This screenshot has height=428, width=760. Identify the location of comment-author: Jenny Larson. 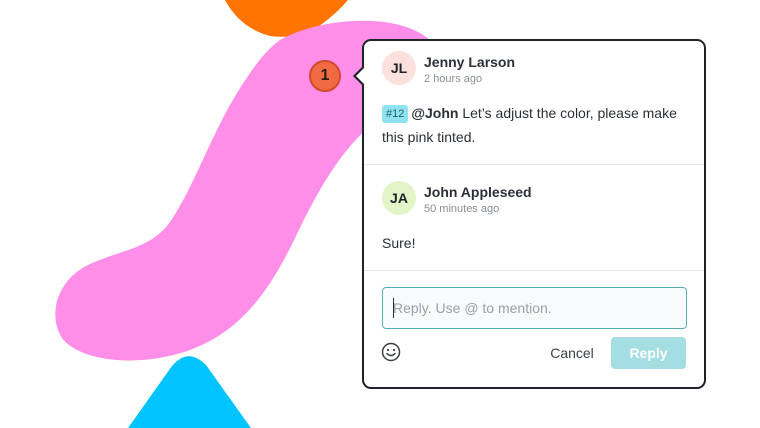
(470, 62).